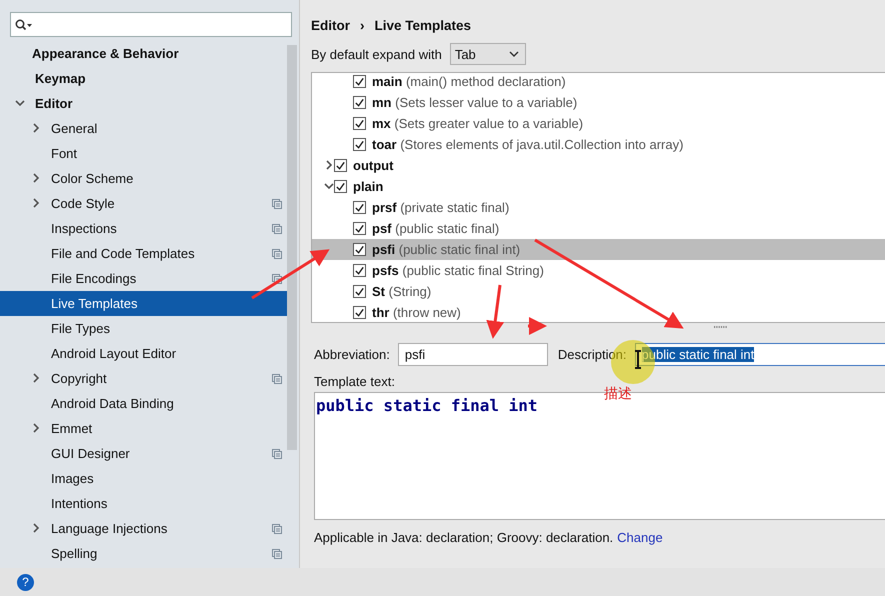 Image resolution: width=885 pixels, height=596 pixels. I want to click on text-cursor-icon, so click(638, 359).